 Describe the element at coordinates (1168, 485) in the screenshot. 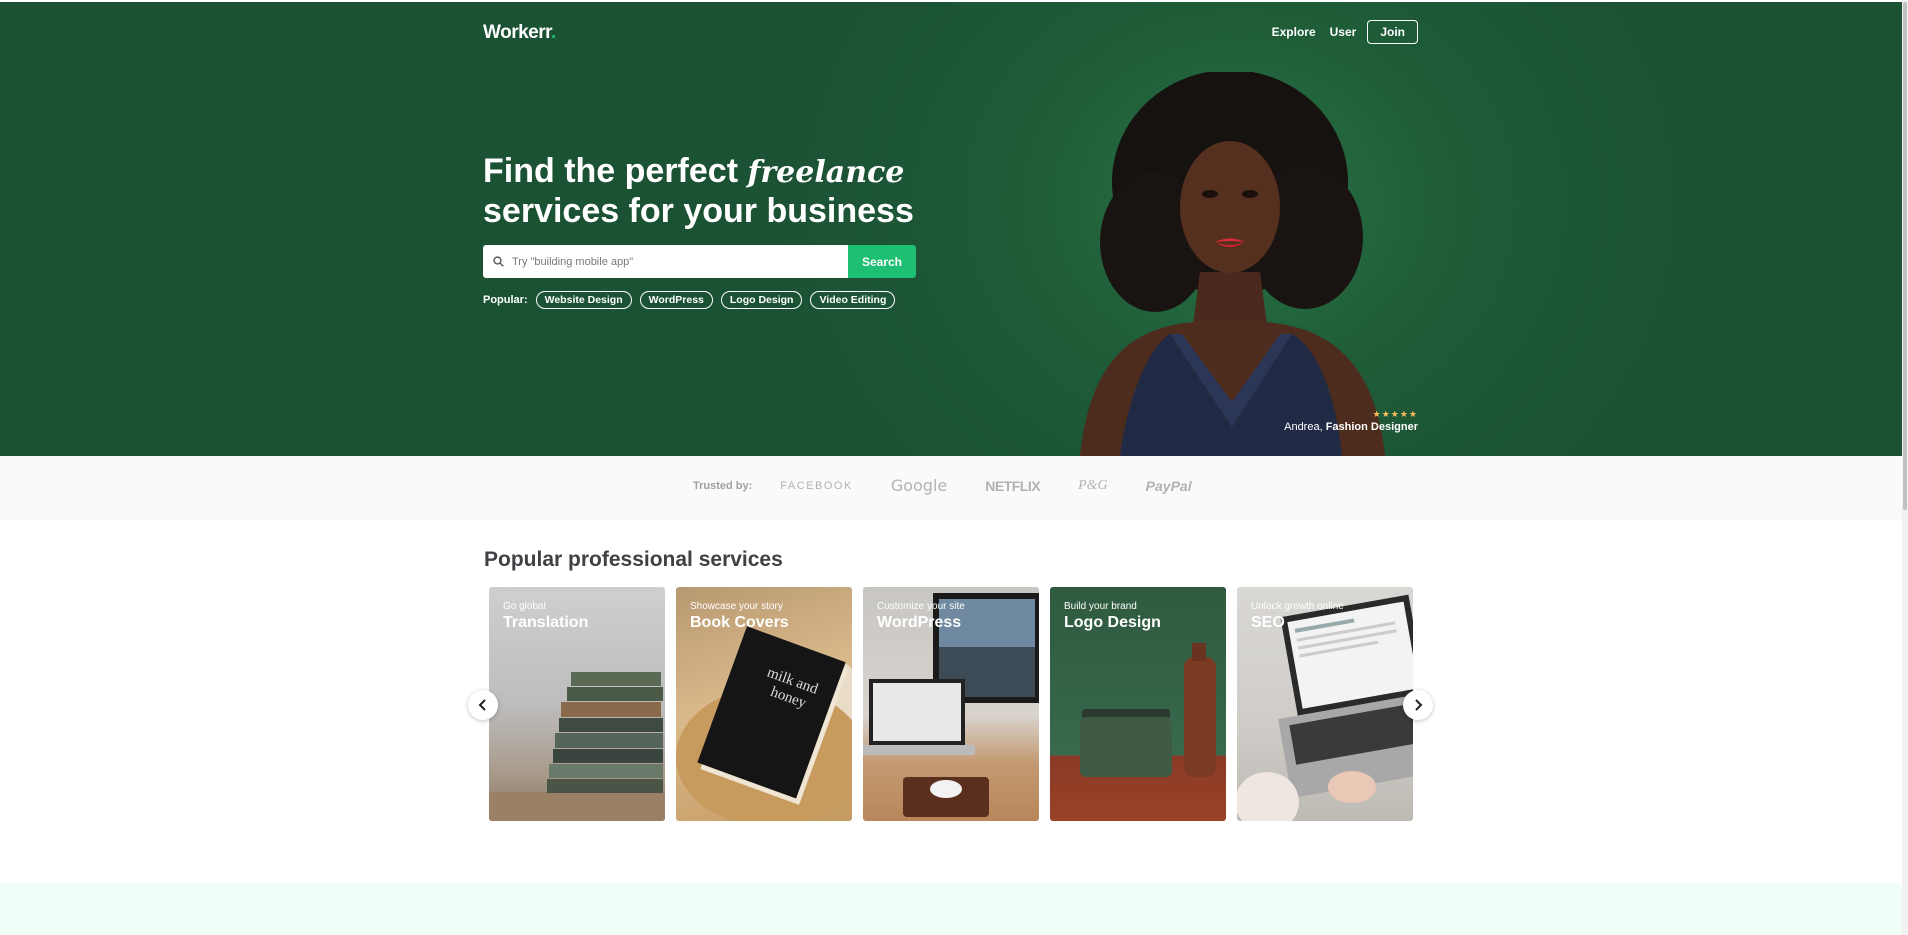

I see `brand-paypal-logo: PayPal` at that location.